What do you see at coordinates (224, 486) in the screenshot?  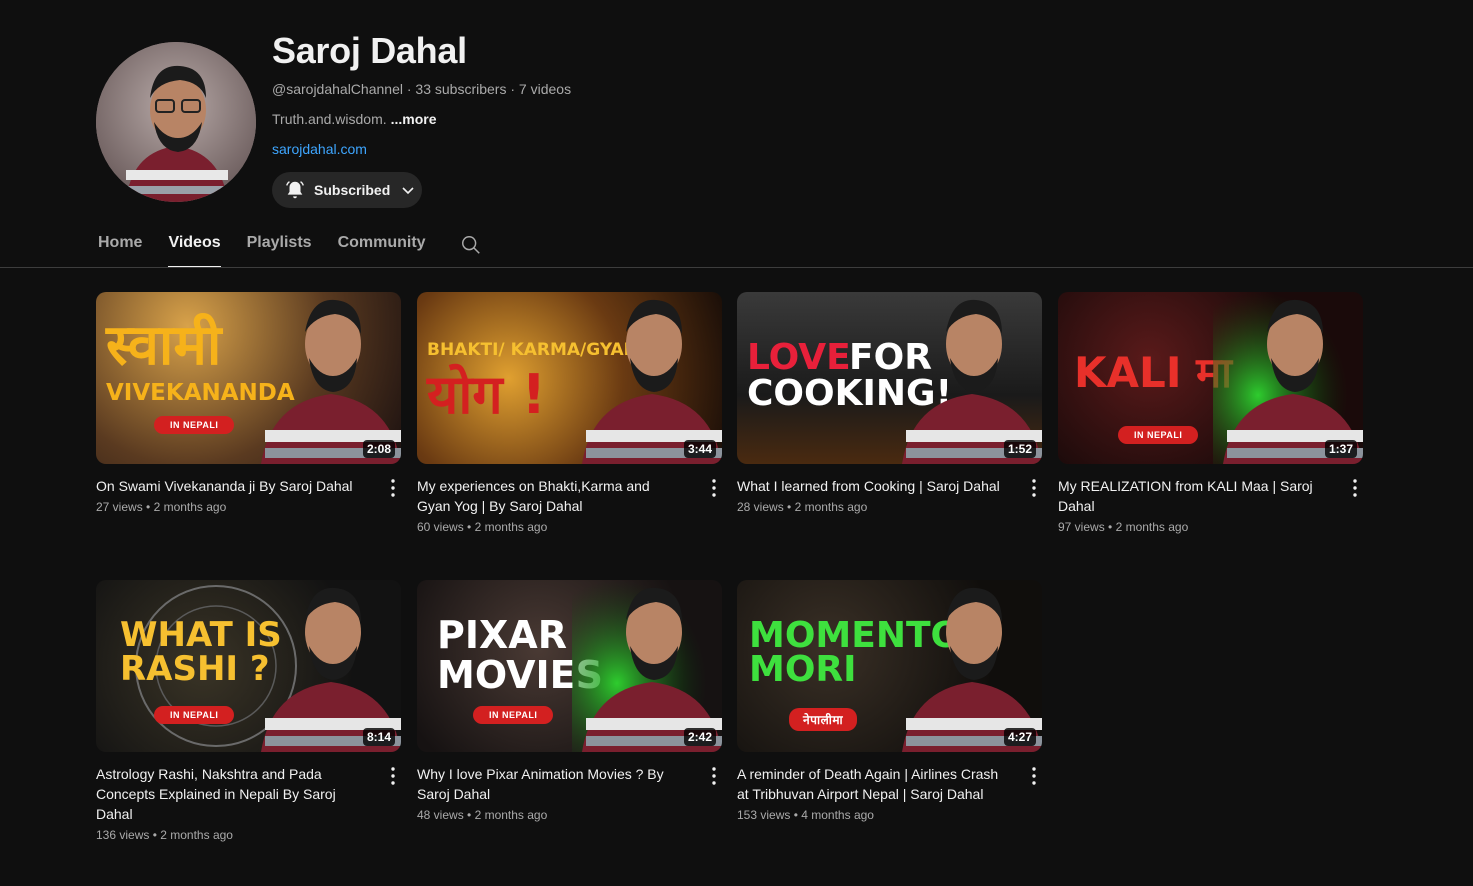 I see `video-title-text: On Swami Vivekananda ji By Saroj Dahal` at bounding box center [224, 486].